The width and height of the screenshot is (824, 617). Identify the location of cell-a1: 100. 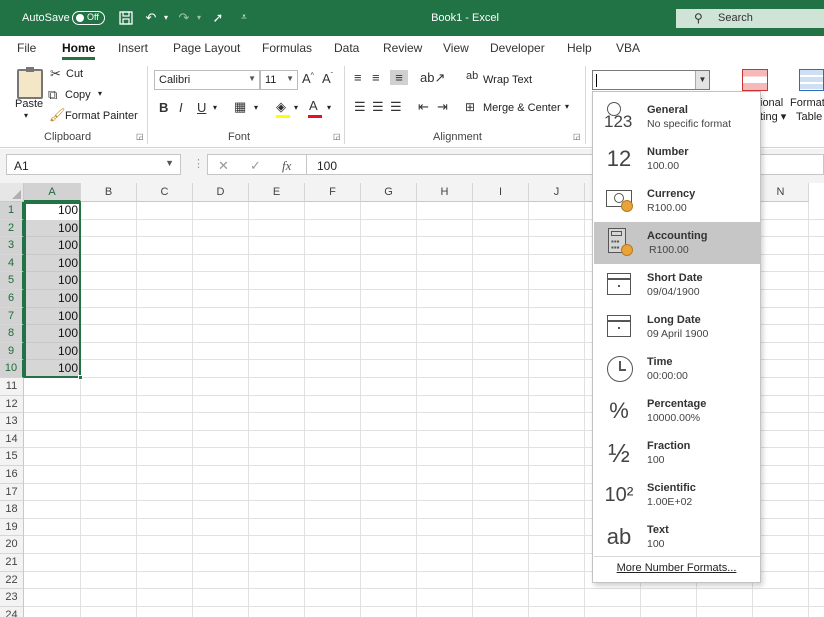
(51, 211).